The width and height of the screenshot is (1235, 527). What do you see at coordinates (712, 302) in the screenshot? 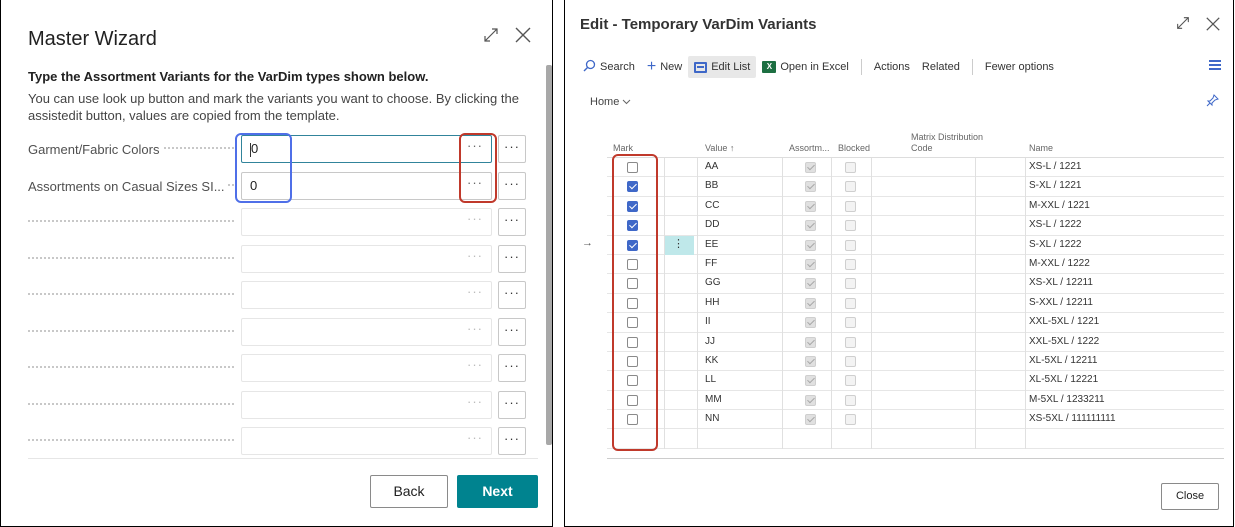
I see `value-cell: HH` at bounding box center [712, 302].